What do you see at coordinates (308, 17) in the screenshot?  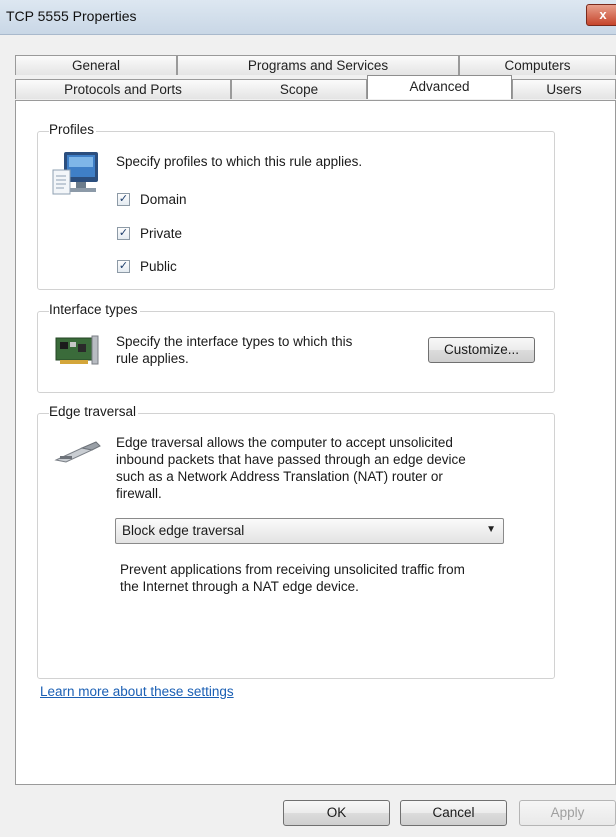 I see `title-bar: TCP 5555 Properties x` at bounding box center [308, 17].